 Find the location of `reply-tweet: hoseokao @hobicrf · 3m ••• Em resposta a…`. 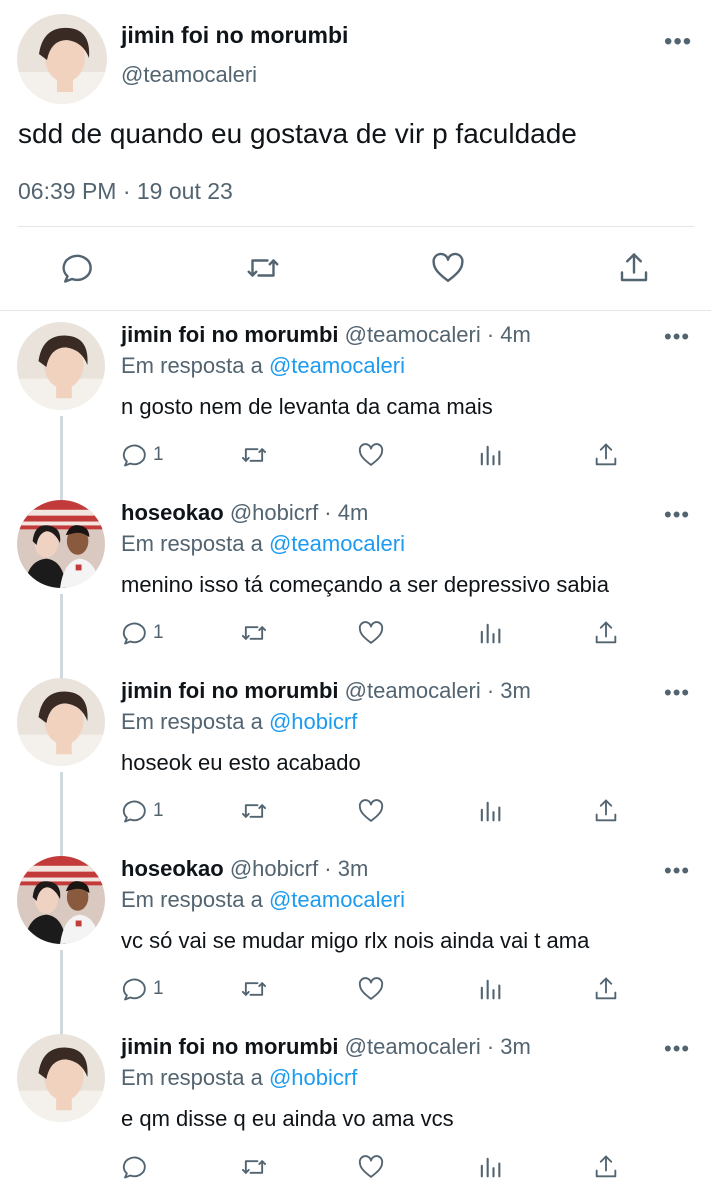

reply-tweet: hoseokao @hobicrf · 3m ••• Em resposta a… is located at coordinates (355, 933).